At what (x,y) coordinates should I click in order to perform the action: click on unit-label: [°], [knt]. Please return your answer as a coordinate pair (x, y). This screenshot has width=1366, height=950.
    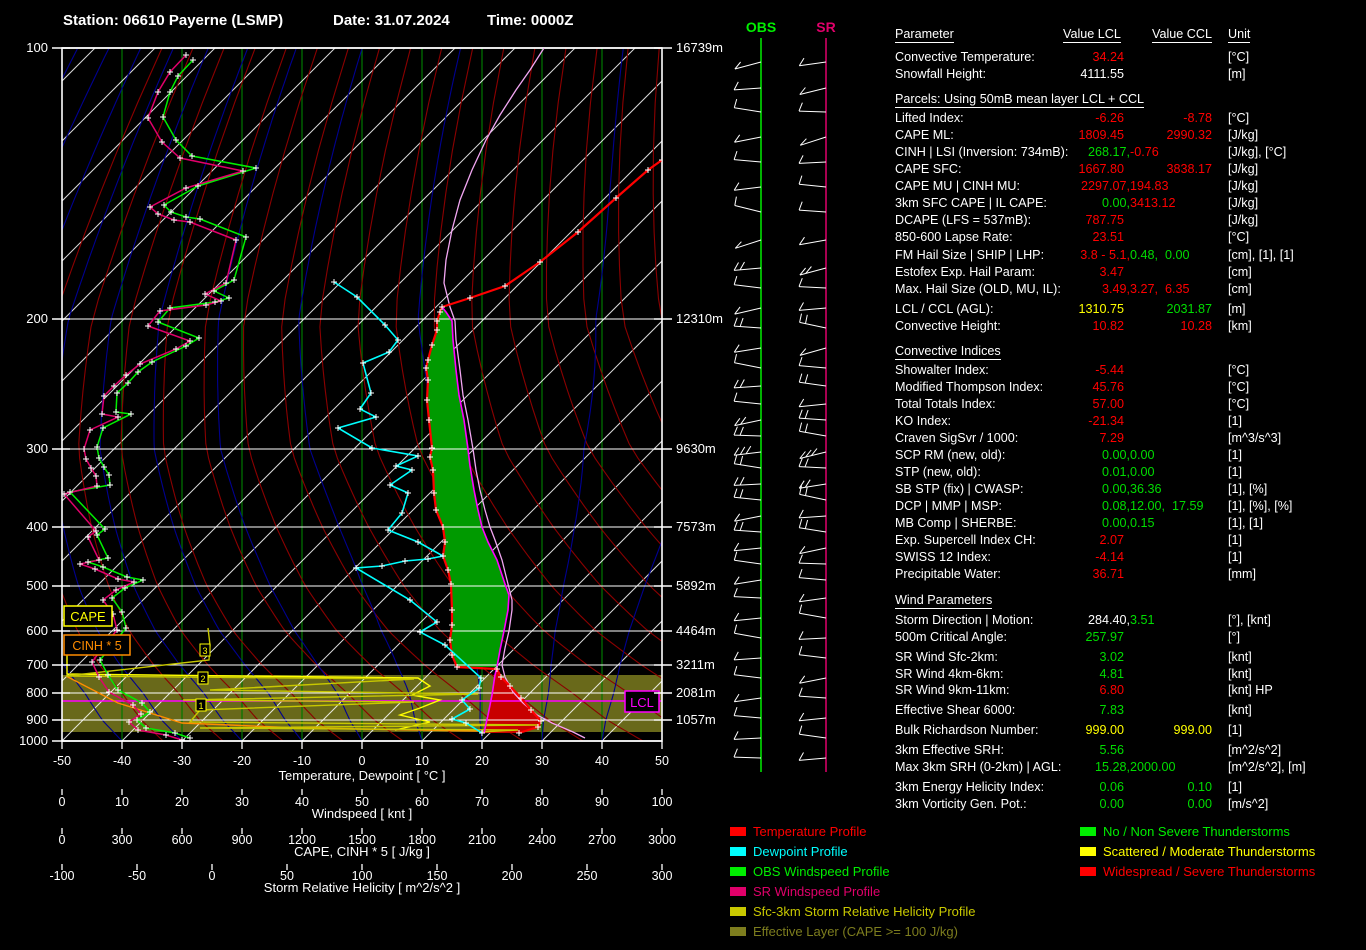
    Looking at the image, I should click on (1249, 620).